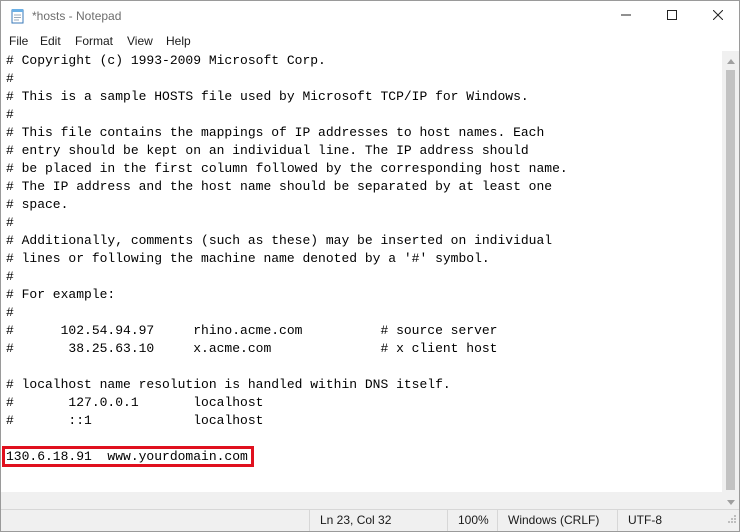  Describe the element at coordinates (361, 500) in the screenshot. I see `horizontal-scrollbar` at that location.